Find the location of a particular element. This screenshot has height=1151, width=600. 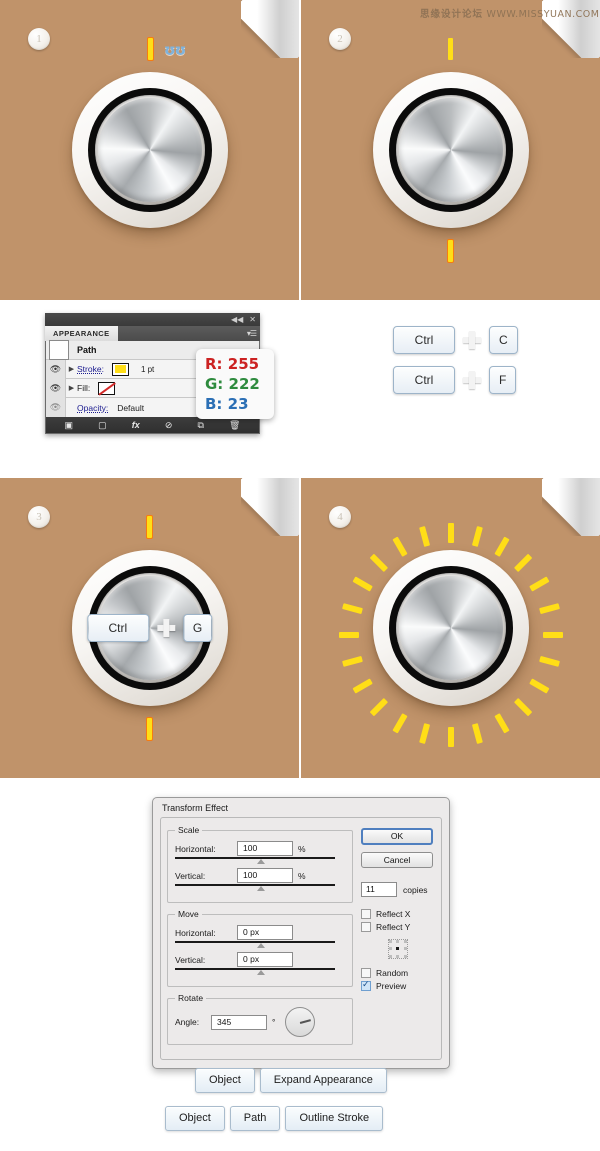

menu-outline-stroke-button: Outline Stroke is located at coordinates (334, 1118).